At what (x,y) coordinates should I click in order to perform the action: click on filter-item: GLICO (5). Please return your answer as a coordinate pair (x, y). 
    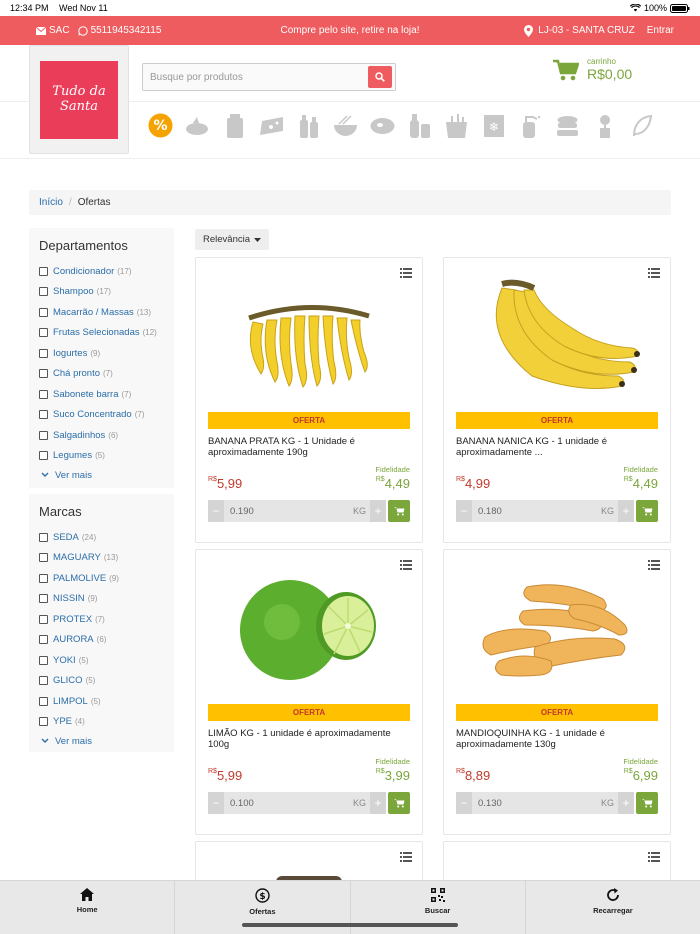
    Looking at the image, I should click on (101, 681).